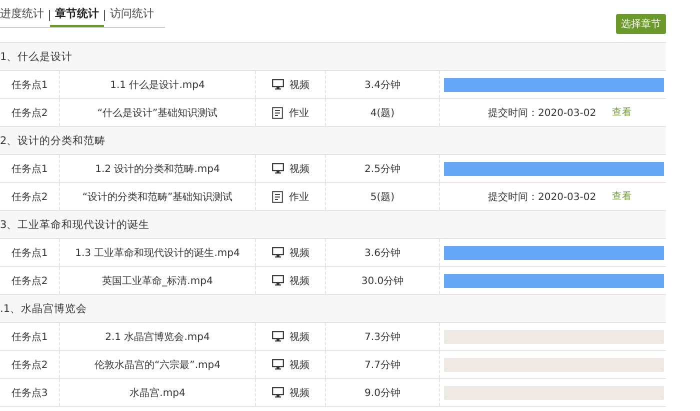 This screenshot has width=700, height=411. I want to click on section-title: 3、工业革命和现代设计的诞生, so click(75, 225).